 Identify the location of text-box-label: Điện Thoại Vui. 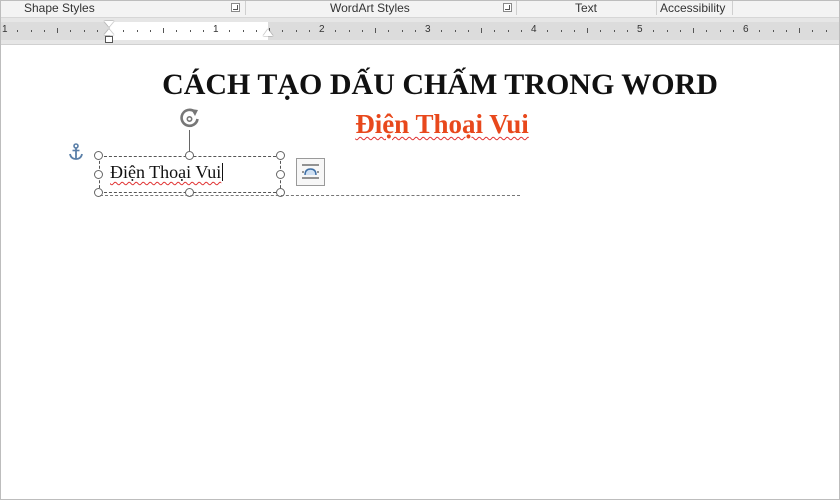
(166, 172).